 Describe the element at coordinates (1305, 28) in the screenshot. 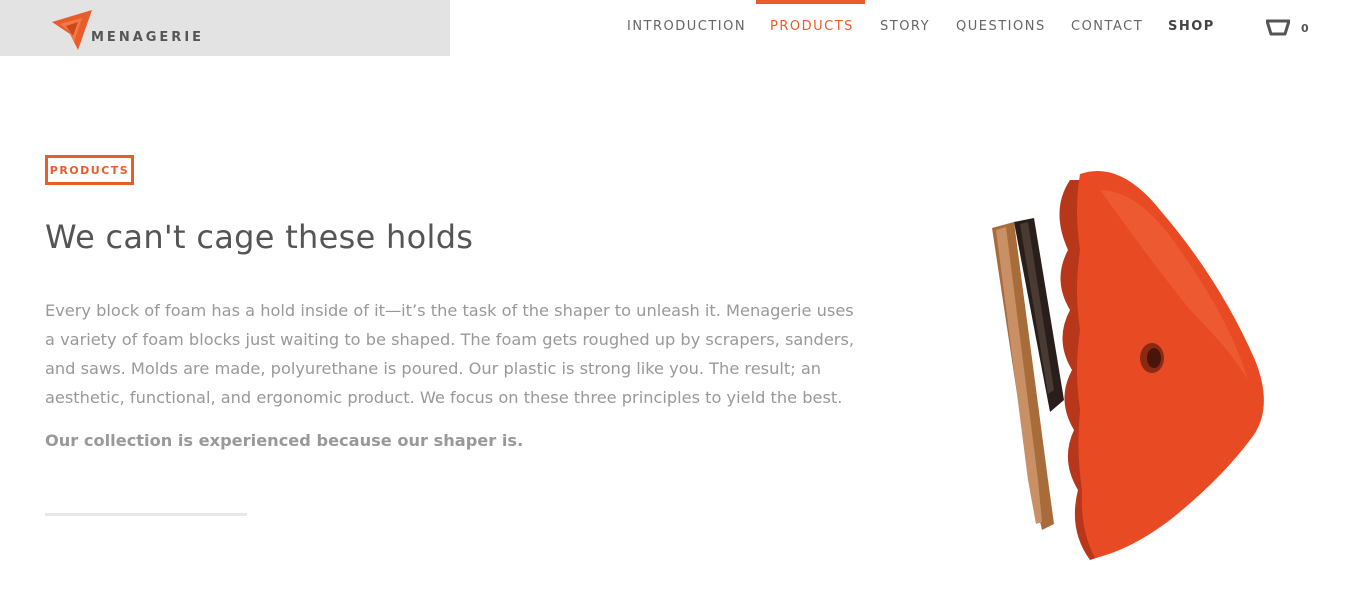

I see `cart-count: 0` at that location.